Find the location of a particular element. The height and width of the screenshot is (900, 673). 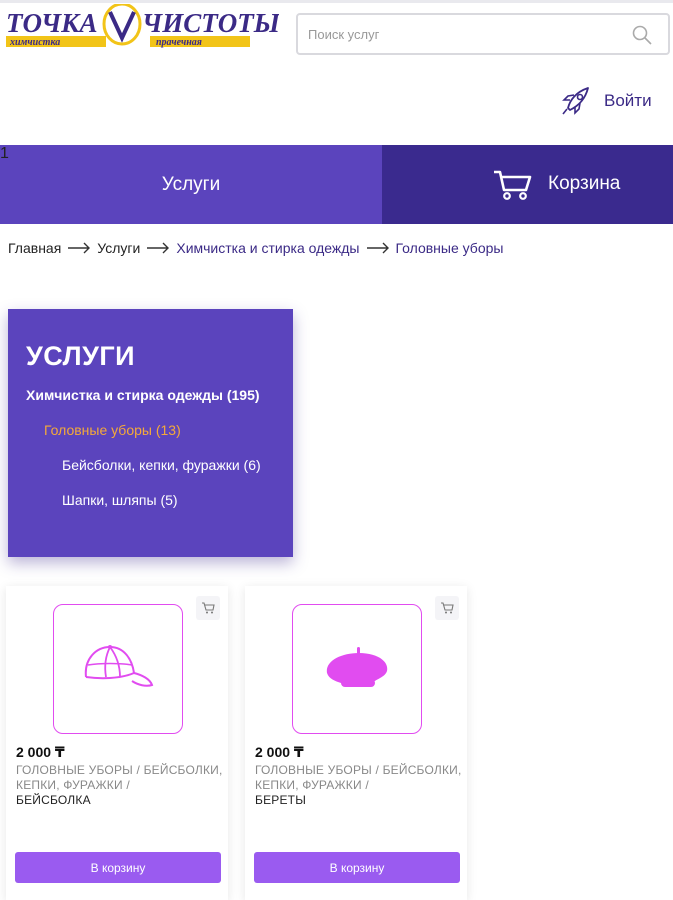

top-border is located at coordinates (336, 1).